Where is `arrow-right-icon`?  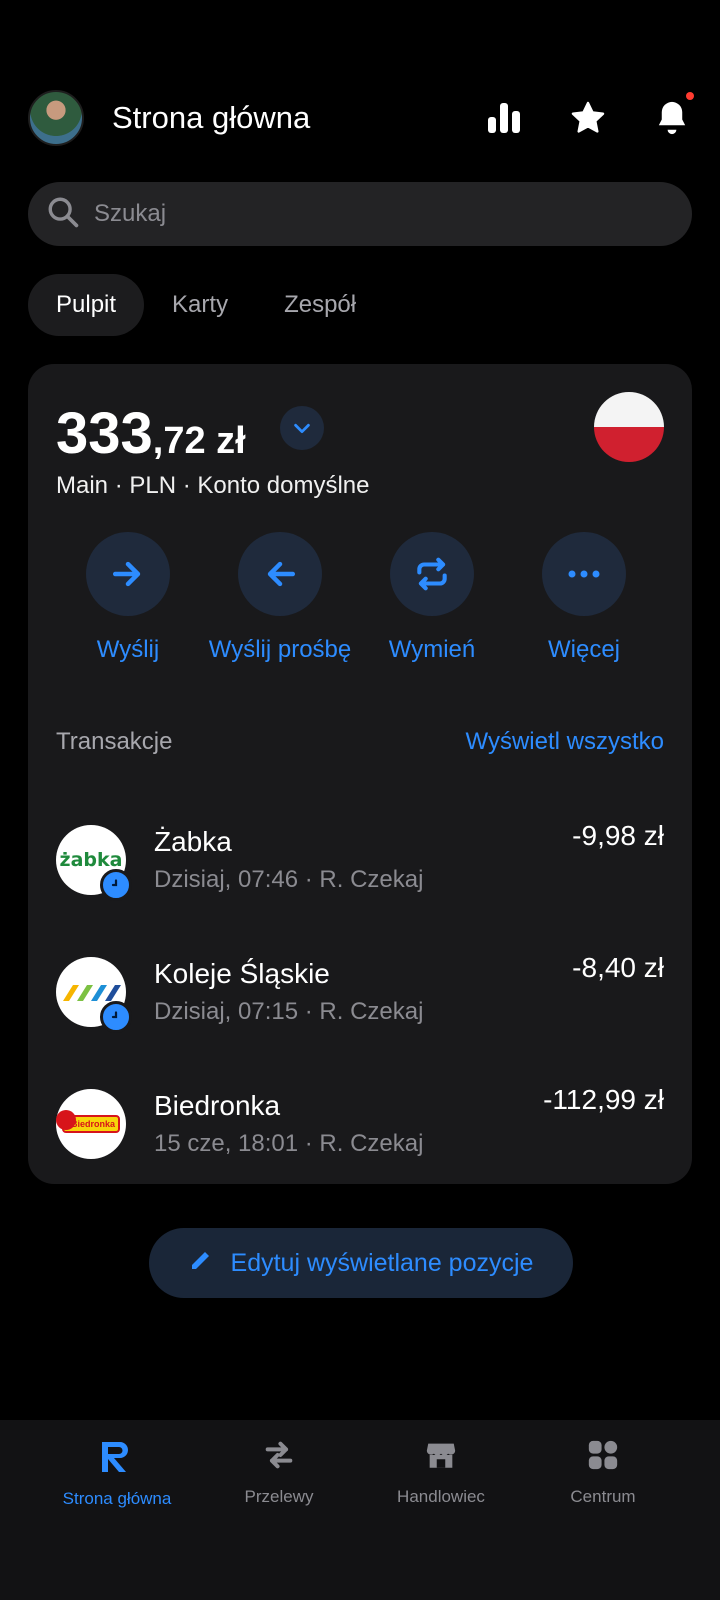 arrow-right-icon is located at coordinates (128, 574).